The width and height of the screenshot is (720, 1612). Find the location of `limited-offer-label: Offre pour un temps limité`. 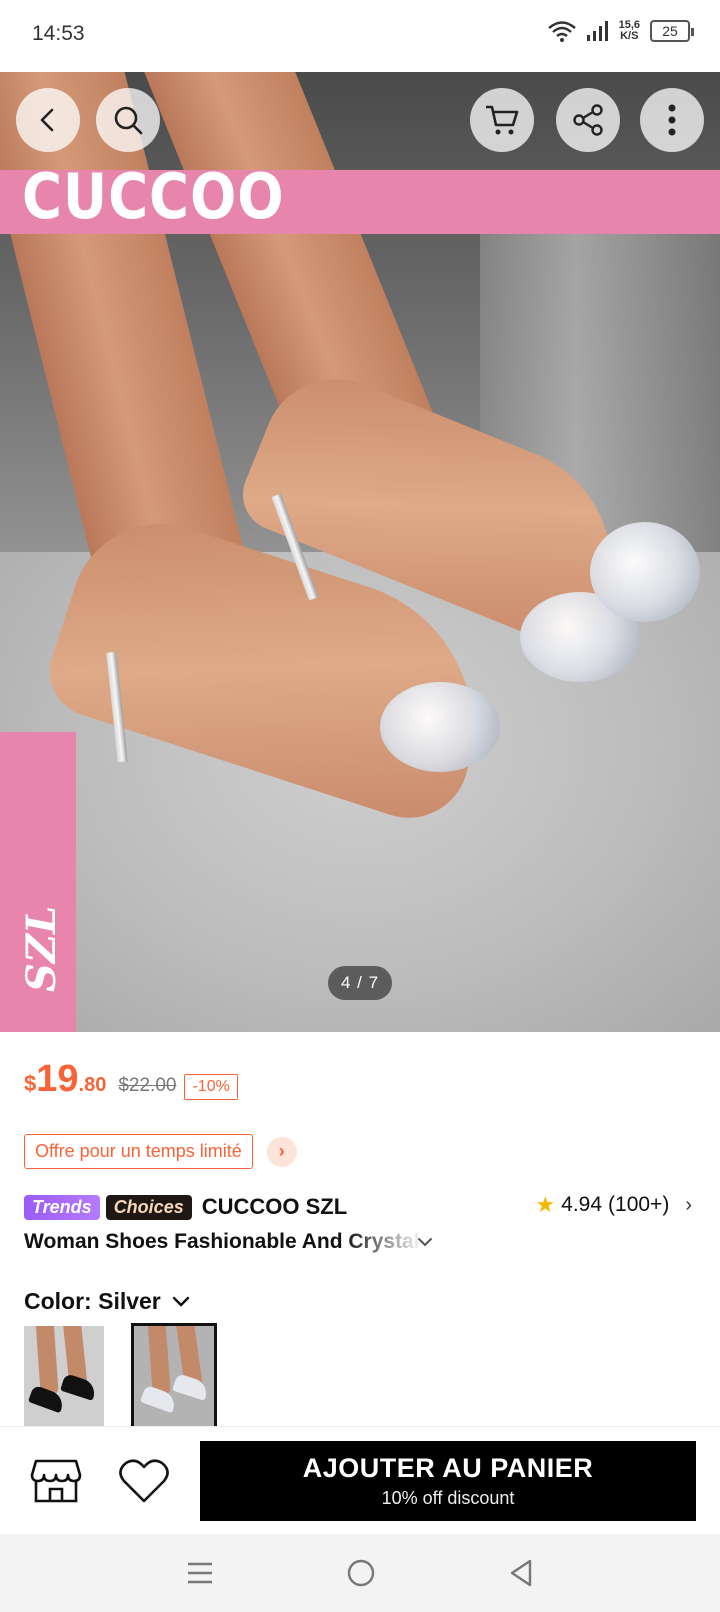

limited-offer-label: Offre pour un temps limité is located at coordinates (138, 1151).